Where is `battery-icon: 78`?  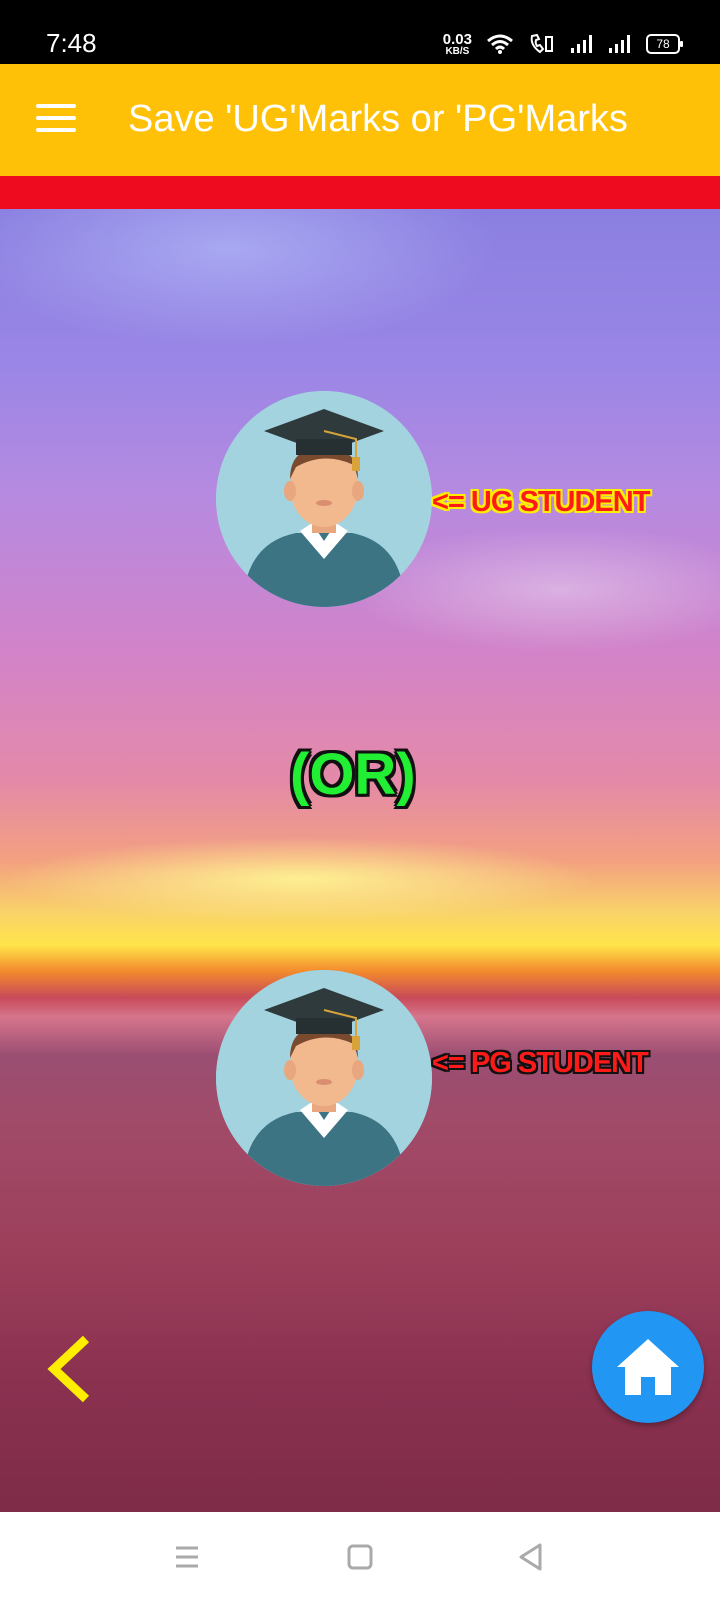 battery-icon: 78 is located at coordinates (664, 44).